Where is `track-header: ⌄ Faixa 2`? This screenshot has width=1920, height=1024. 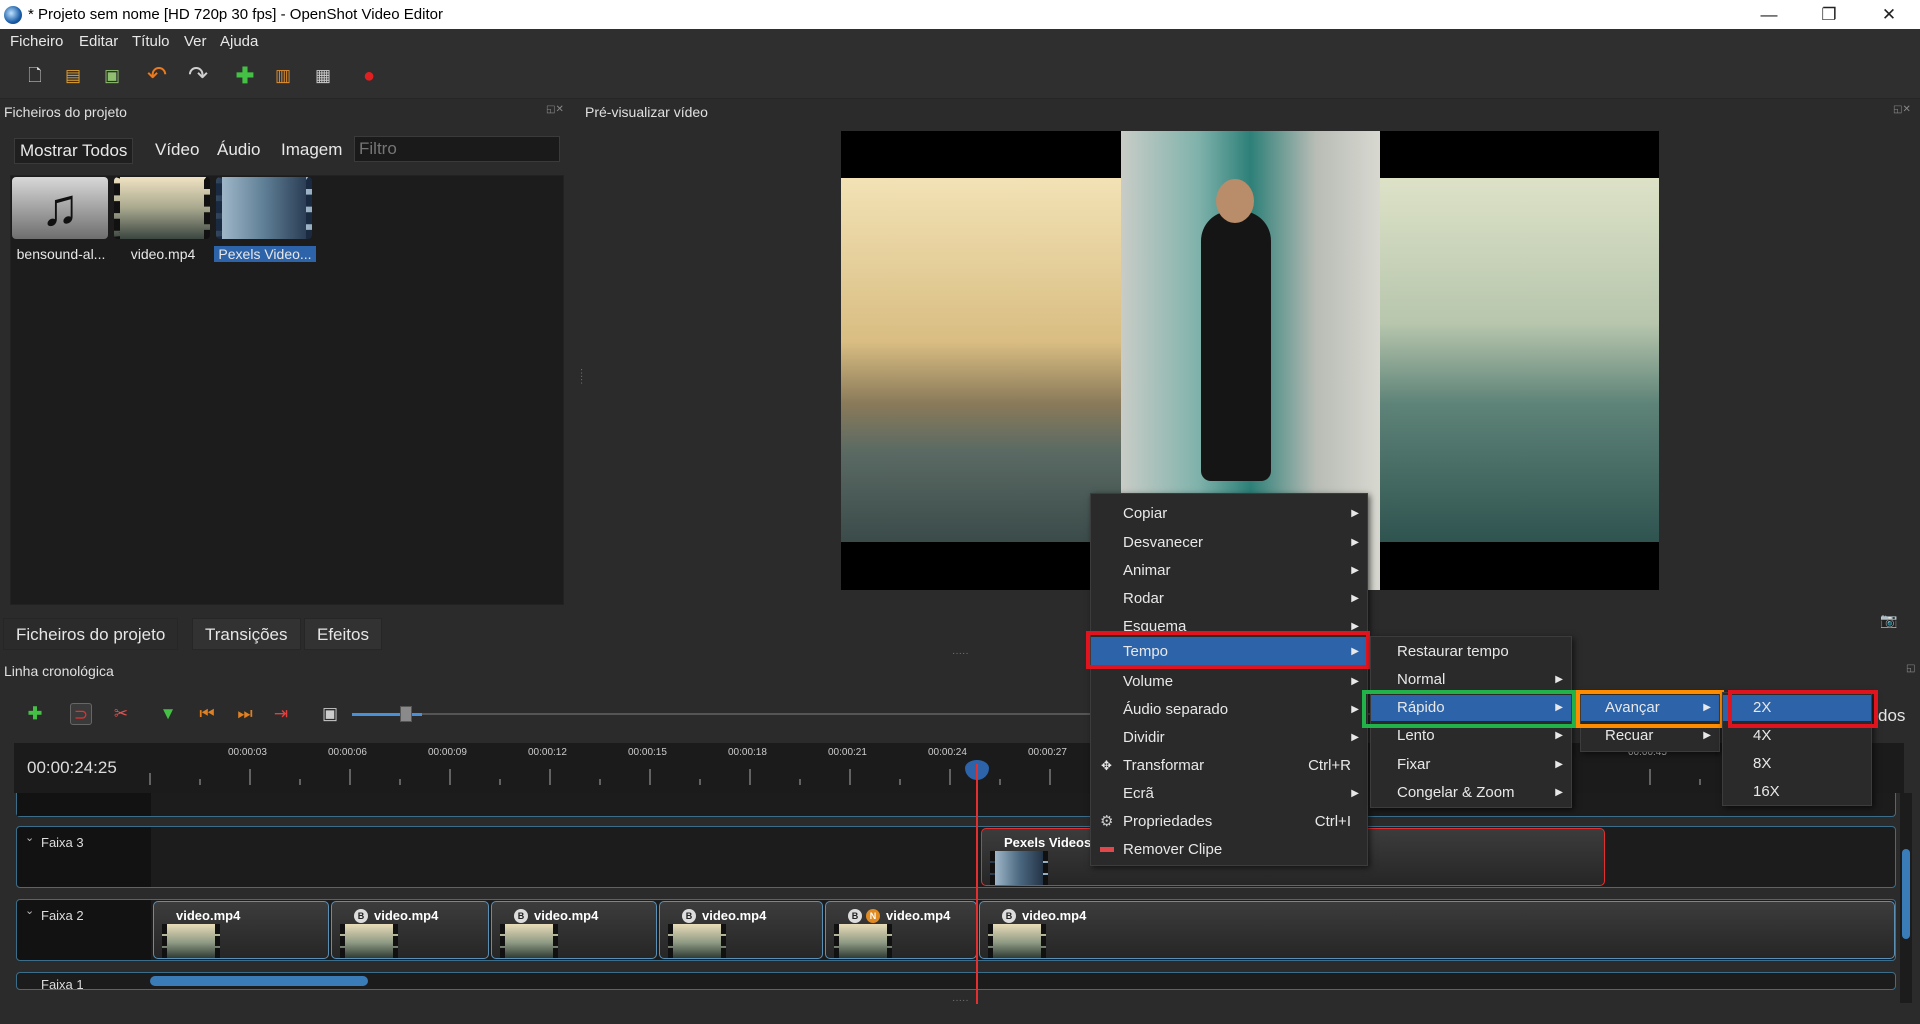
track-header: ⌄ Faixa 2 is located at coordinates (84, 930).